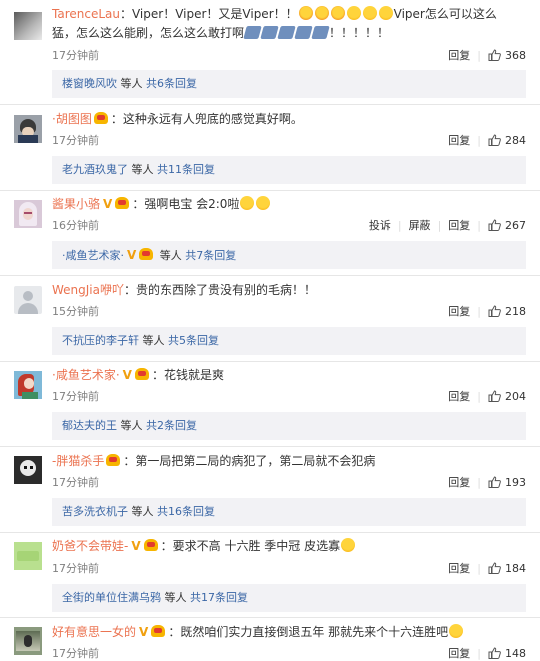 Image resolution: width=540 pixels, height=661 pixels. What do you see at coordinates (289, 225) in the screenshot?
I see `comment-meta: 16分钟前 投诉 | 屏蔽 | 回复 | 267` at bounding box center [289, 225].